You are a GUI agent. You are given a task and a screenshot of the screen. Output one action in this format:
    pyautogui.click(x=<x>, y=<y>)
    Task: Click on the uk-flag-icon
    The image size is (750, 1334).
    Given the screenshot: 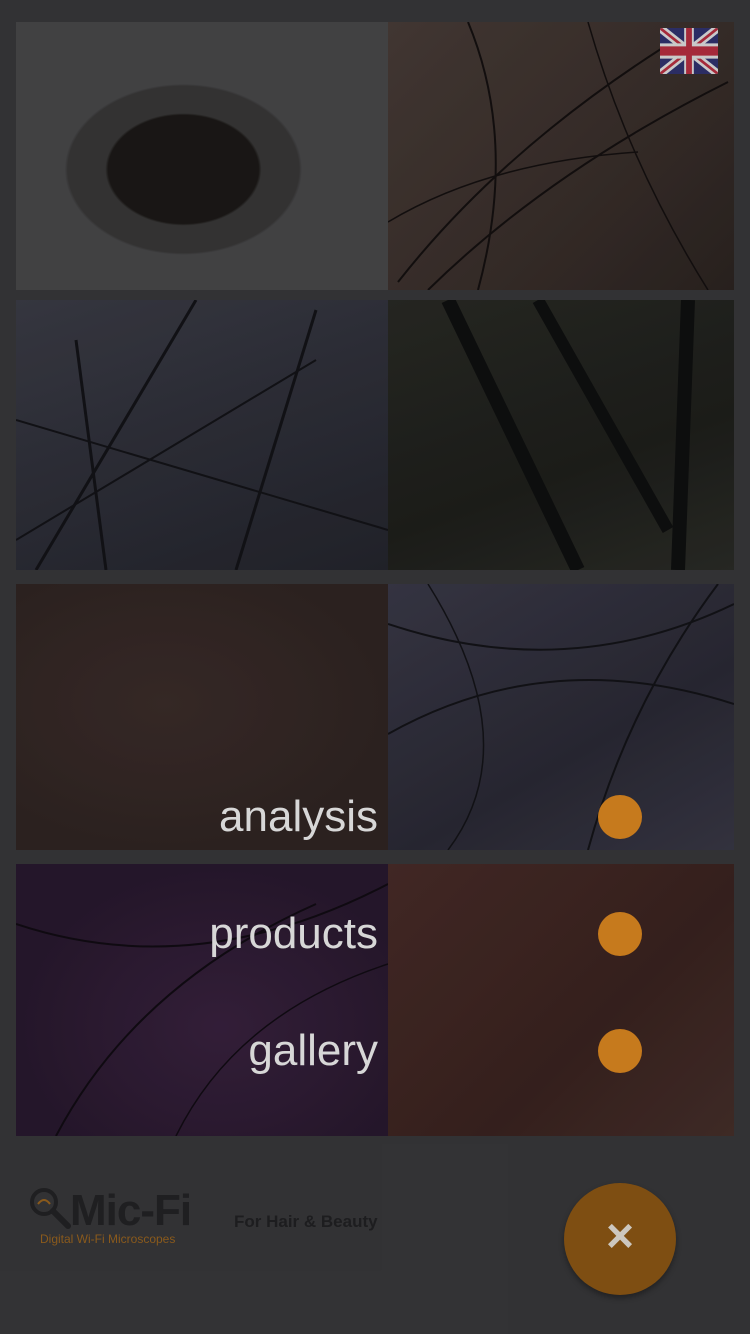 What is the action you would take?
    pyautogui.click(x=689, y=51)
    